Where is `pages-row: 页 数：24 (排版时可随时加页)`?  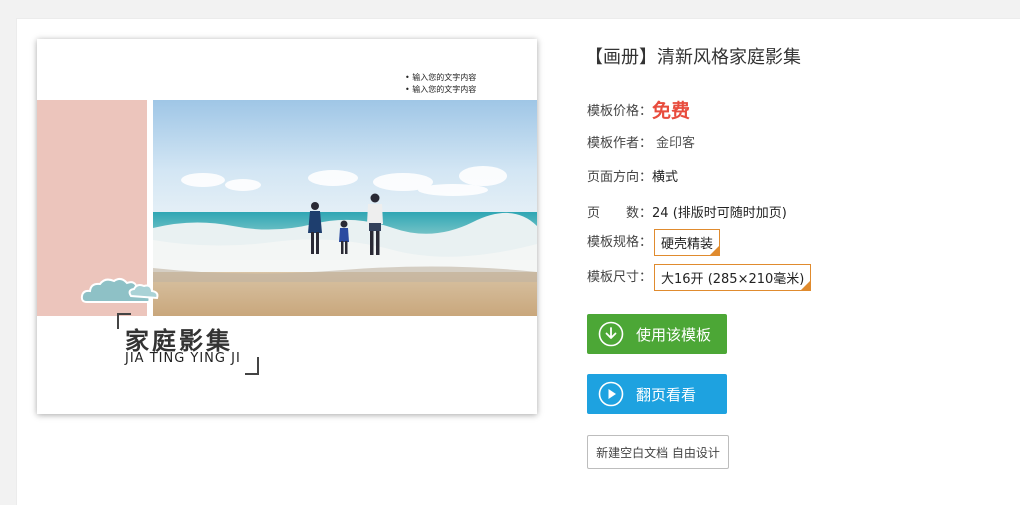
pages-row: 页 数：24 (排版时可随时加页) is located at coordinates (687, 211).